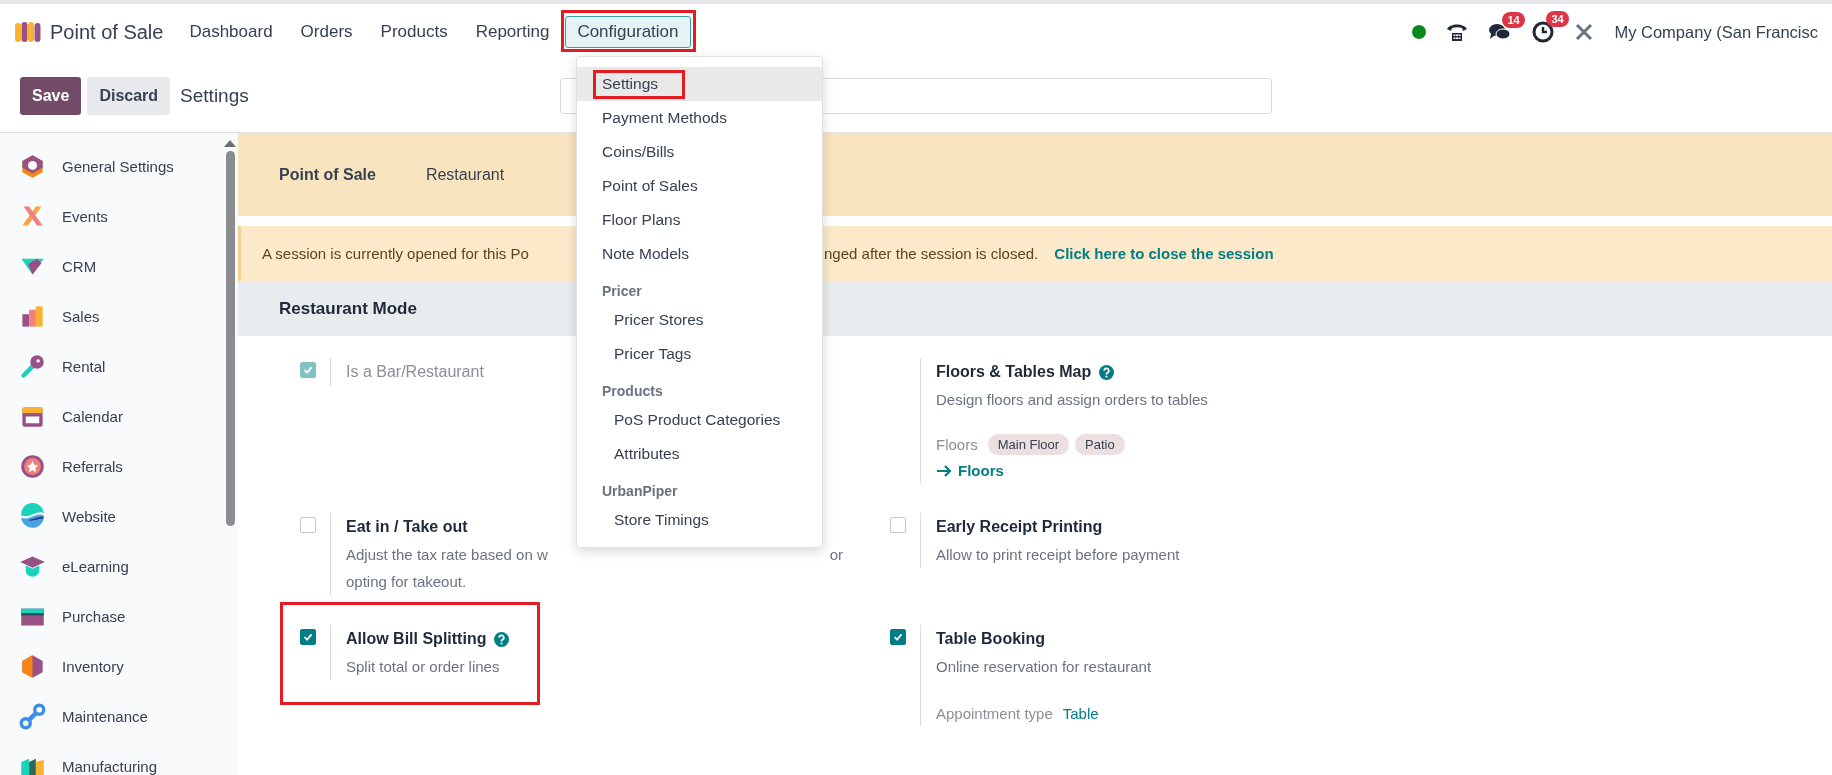  I want to click on menu-tab: Reporting, so click(512, 32).